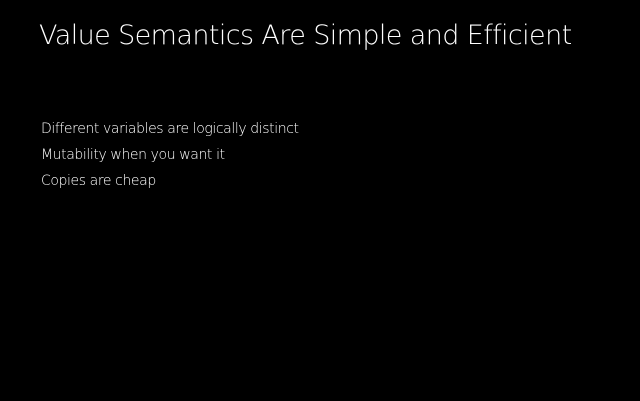 The image size is (640, 401). Describe the element at coordinates (98, 181) in the screenshot. I see `bullet-item: Copies are cheap` at that location.